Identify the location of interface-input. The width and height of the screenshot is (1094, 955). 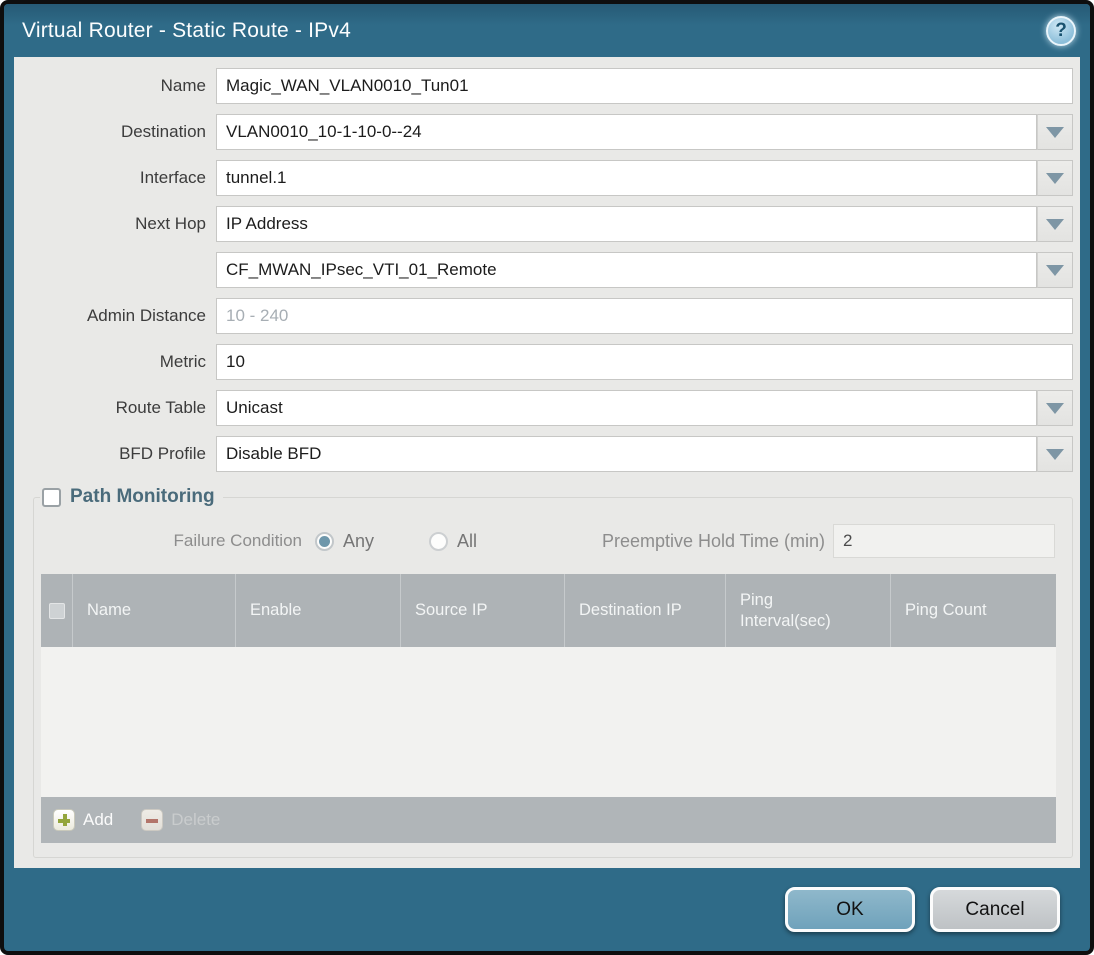
(626, 178).